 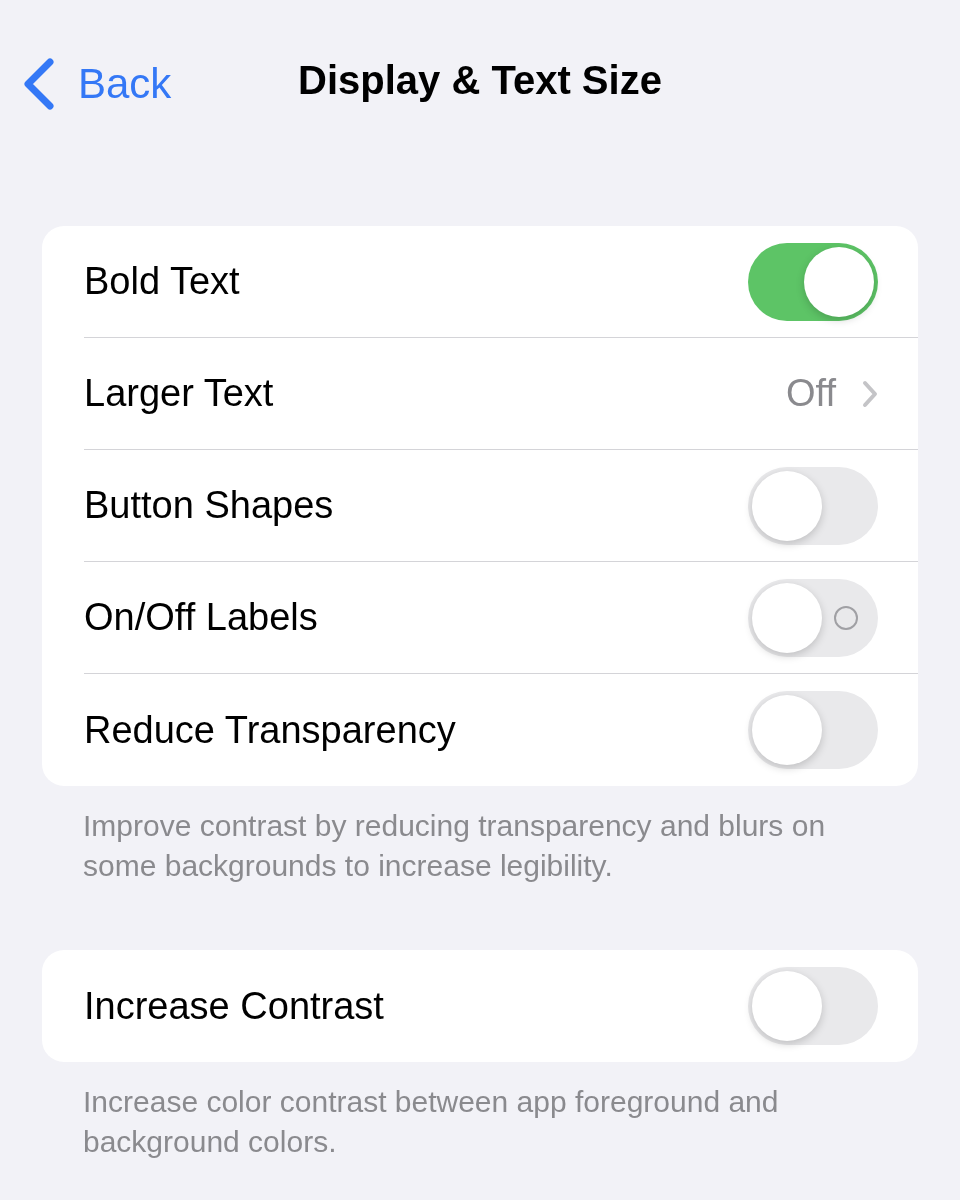 What do you see at coordinates (39, 83) in the screenshot?
I see `chevron-left-icon` at bounding box center [39, 83].